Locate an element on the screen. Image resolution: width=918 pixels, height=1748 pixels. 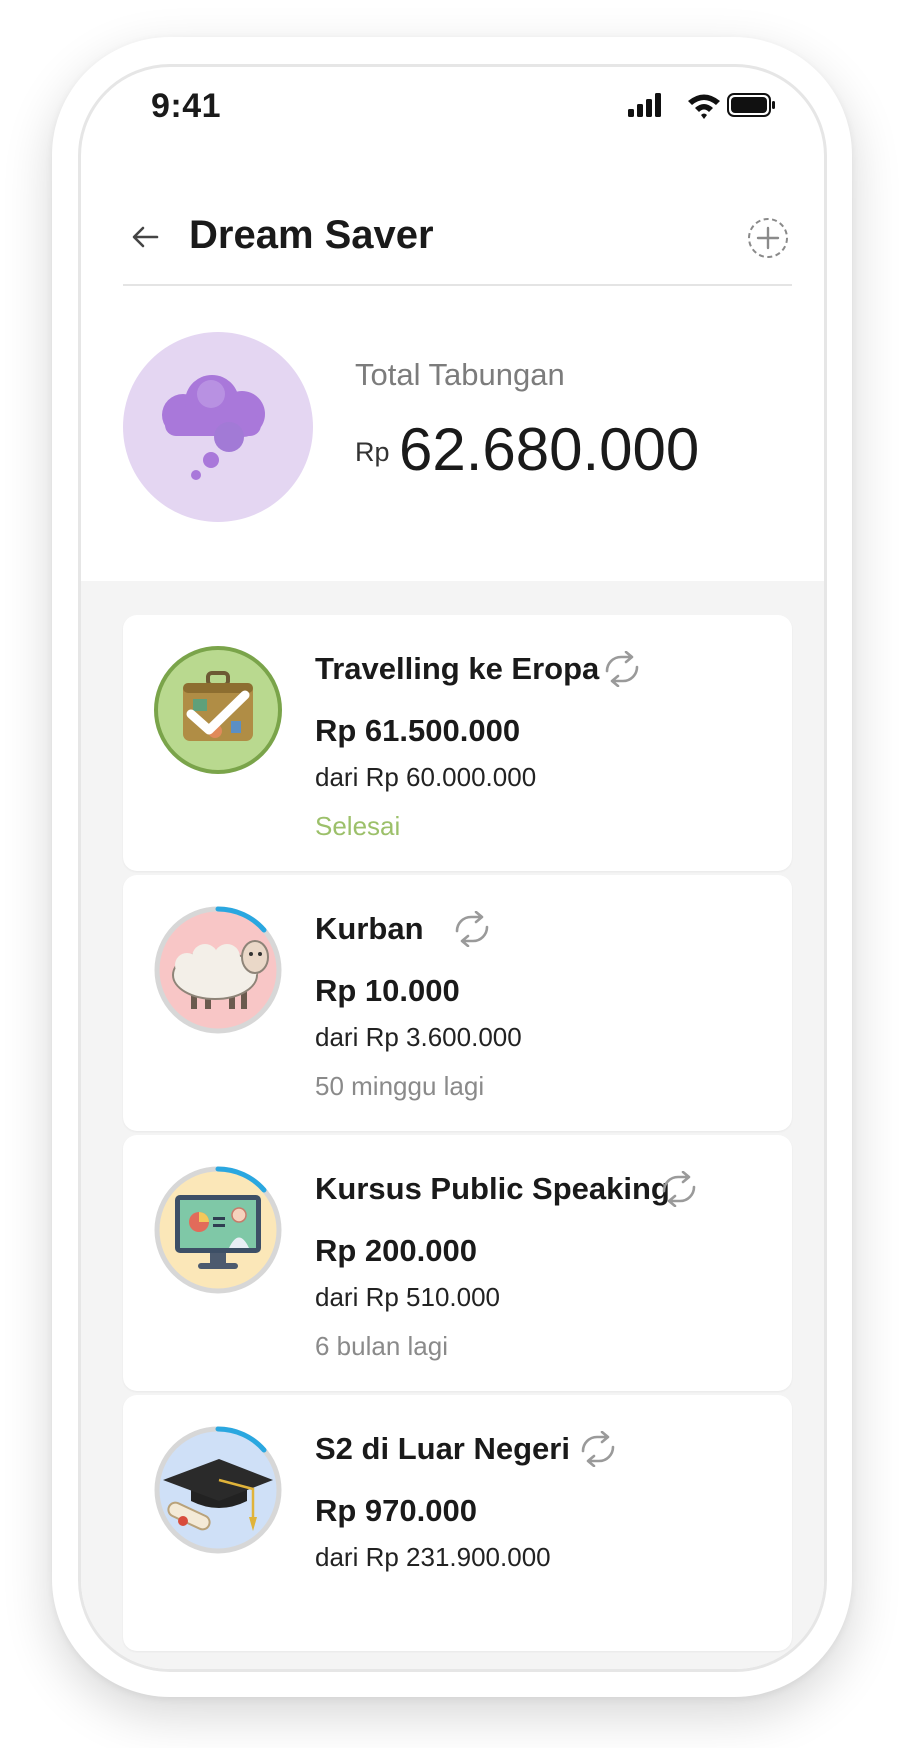
savings-summary: Total Tabungan Rp 62.680.000 is located at coordinates (452, 434).